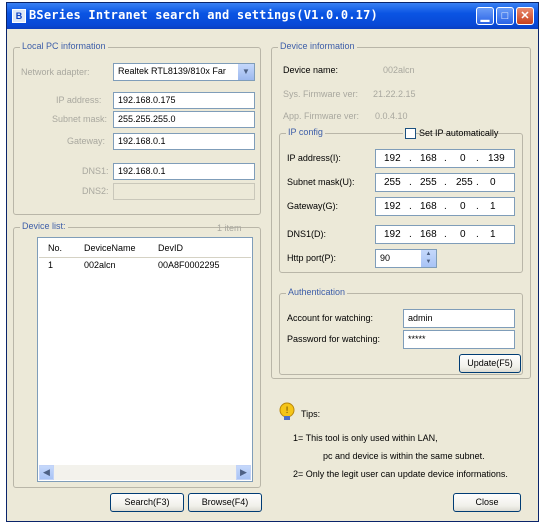 This screenshot has height=526, width=545. I want to click on column-header-no: No., so click(55, 248).